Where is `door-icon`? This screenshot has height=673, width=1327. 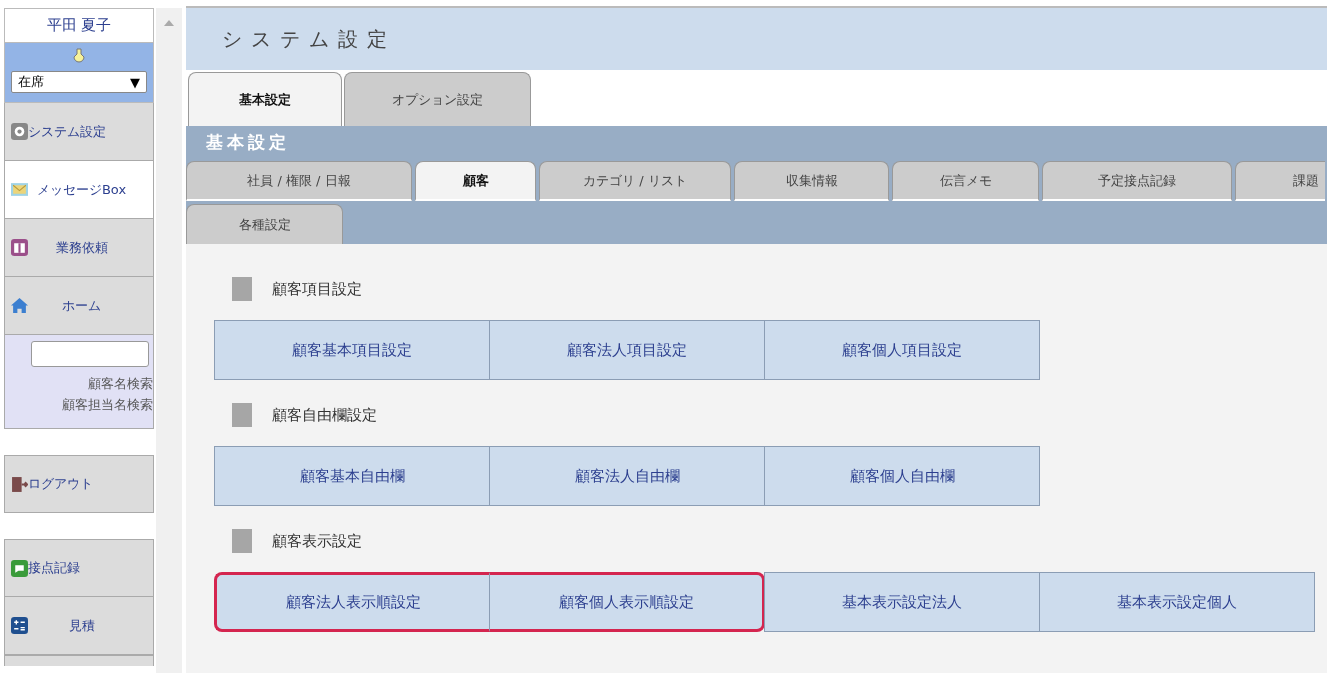
door-icon is located at coordinates (19, 484).